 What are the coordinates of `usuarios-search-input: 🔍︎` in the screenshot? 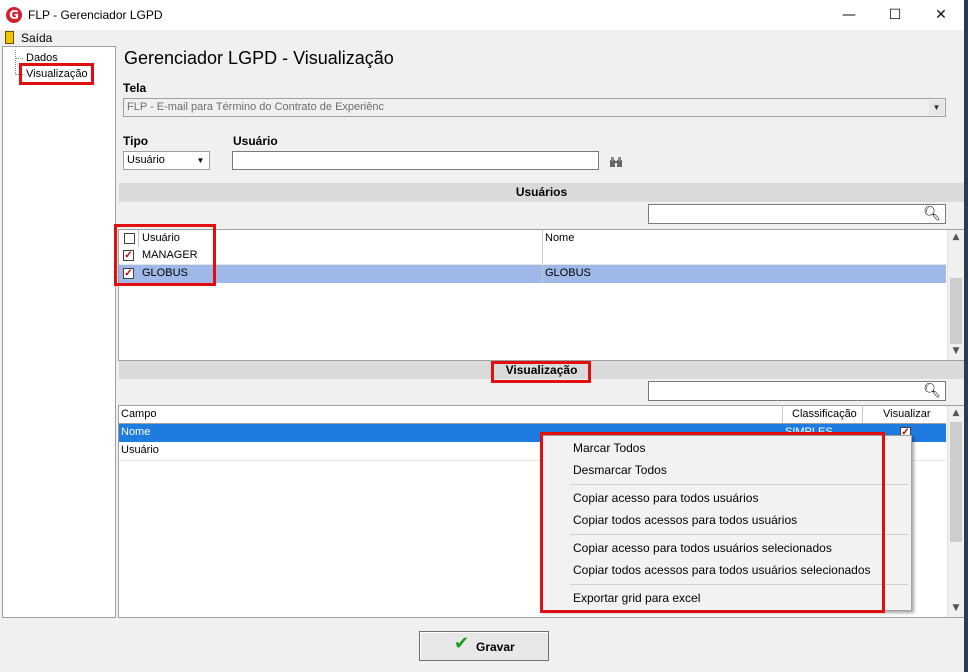 It's located at (797, 214).